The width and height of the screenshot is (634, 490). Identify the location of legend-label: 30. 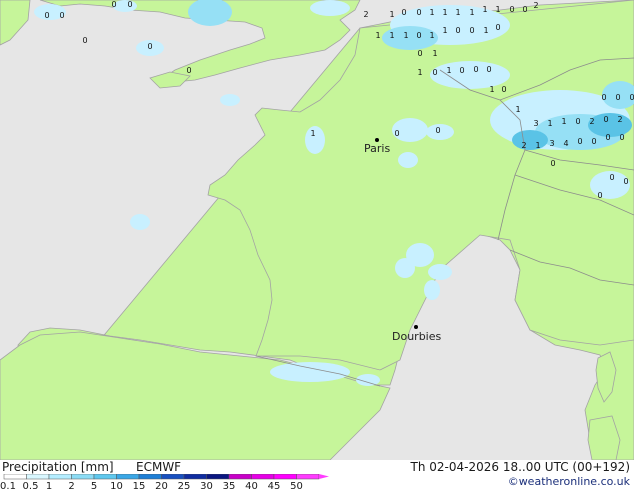
(206, 485).